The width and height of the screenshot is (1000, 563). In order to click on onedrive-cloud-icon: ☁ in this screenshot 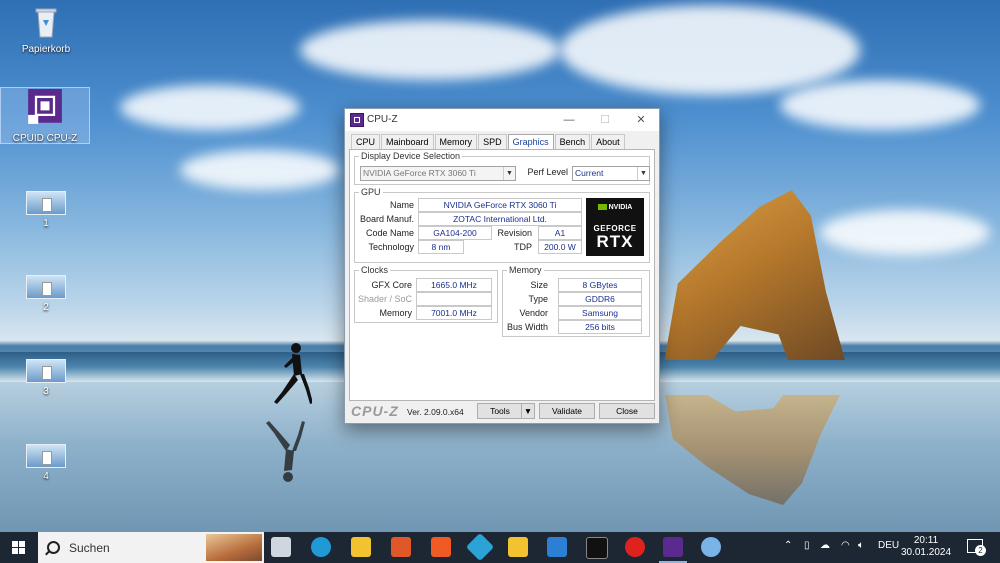, I will do `click(825, 545)`.